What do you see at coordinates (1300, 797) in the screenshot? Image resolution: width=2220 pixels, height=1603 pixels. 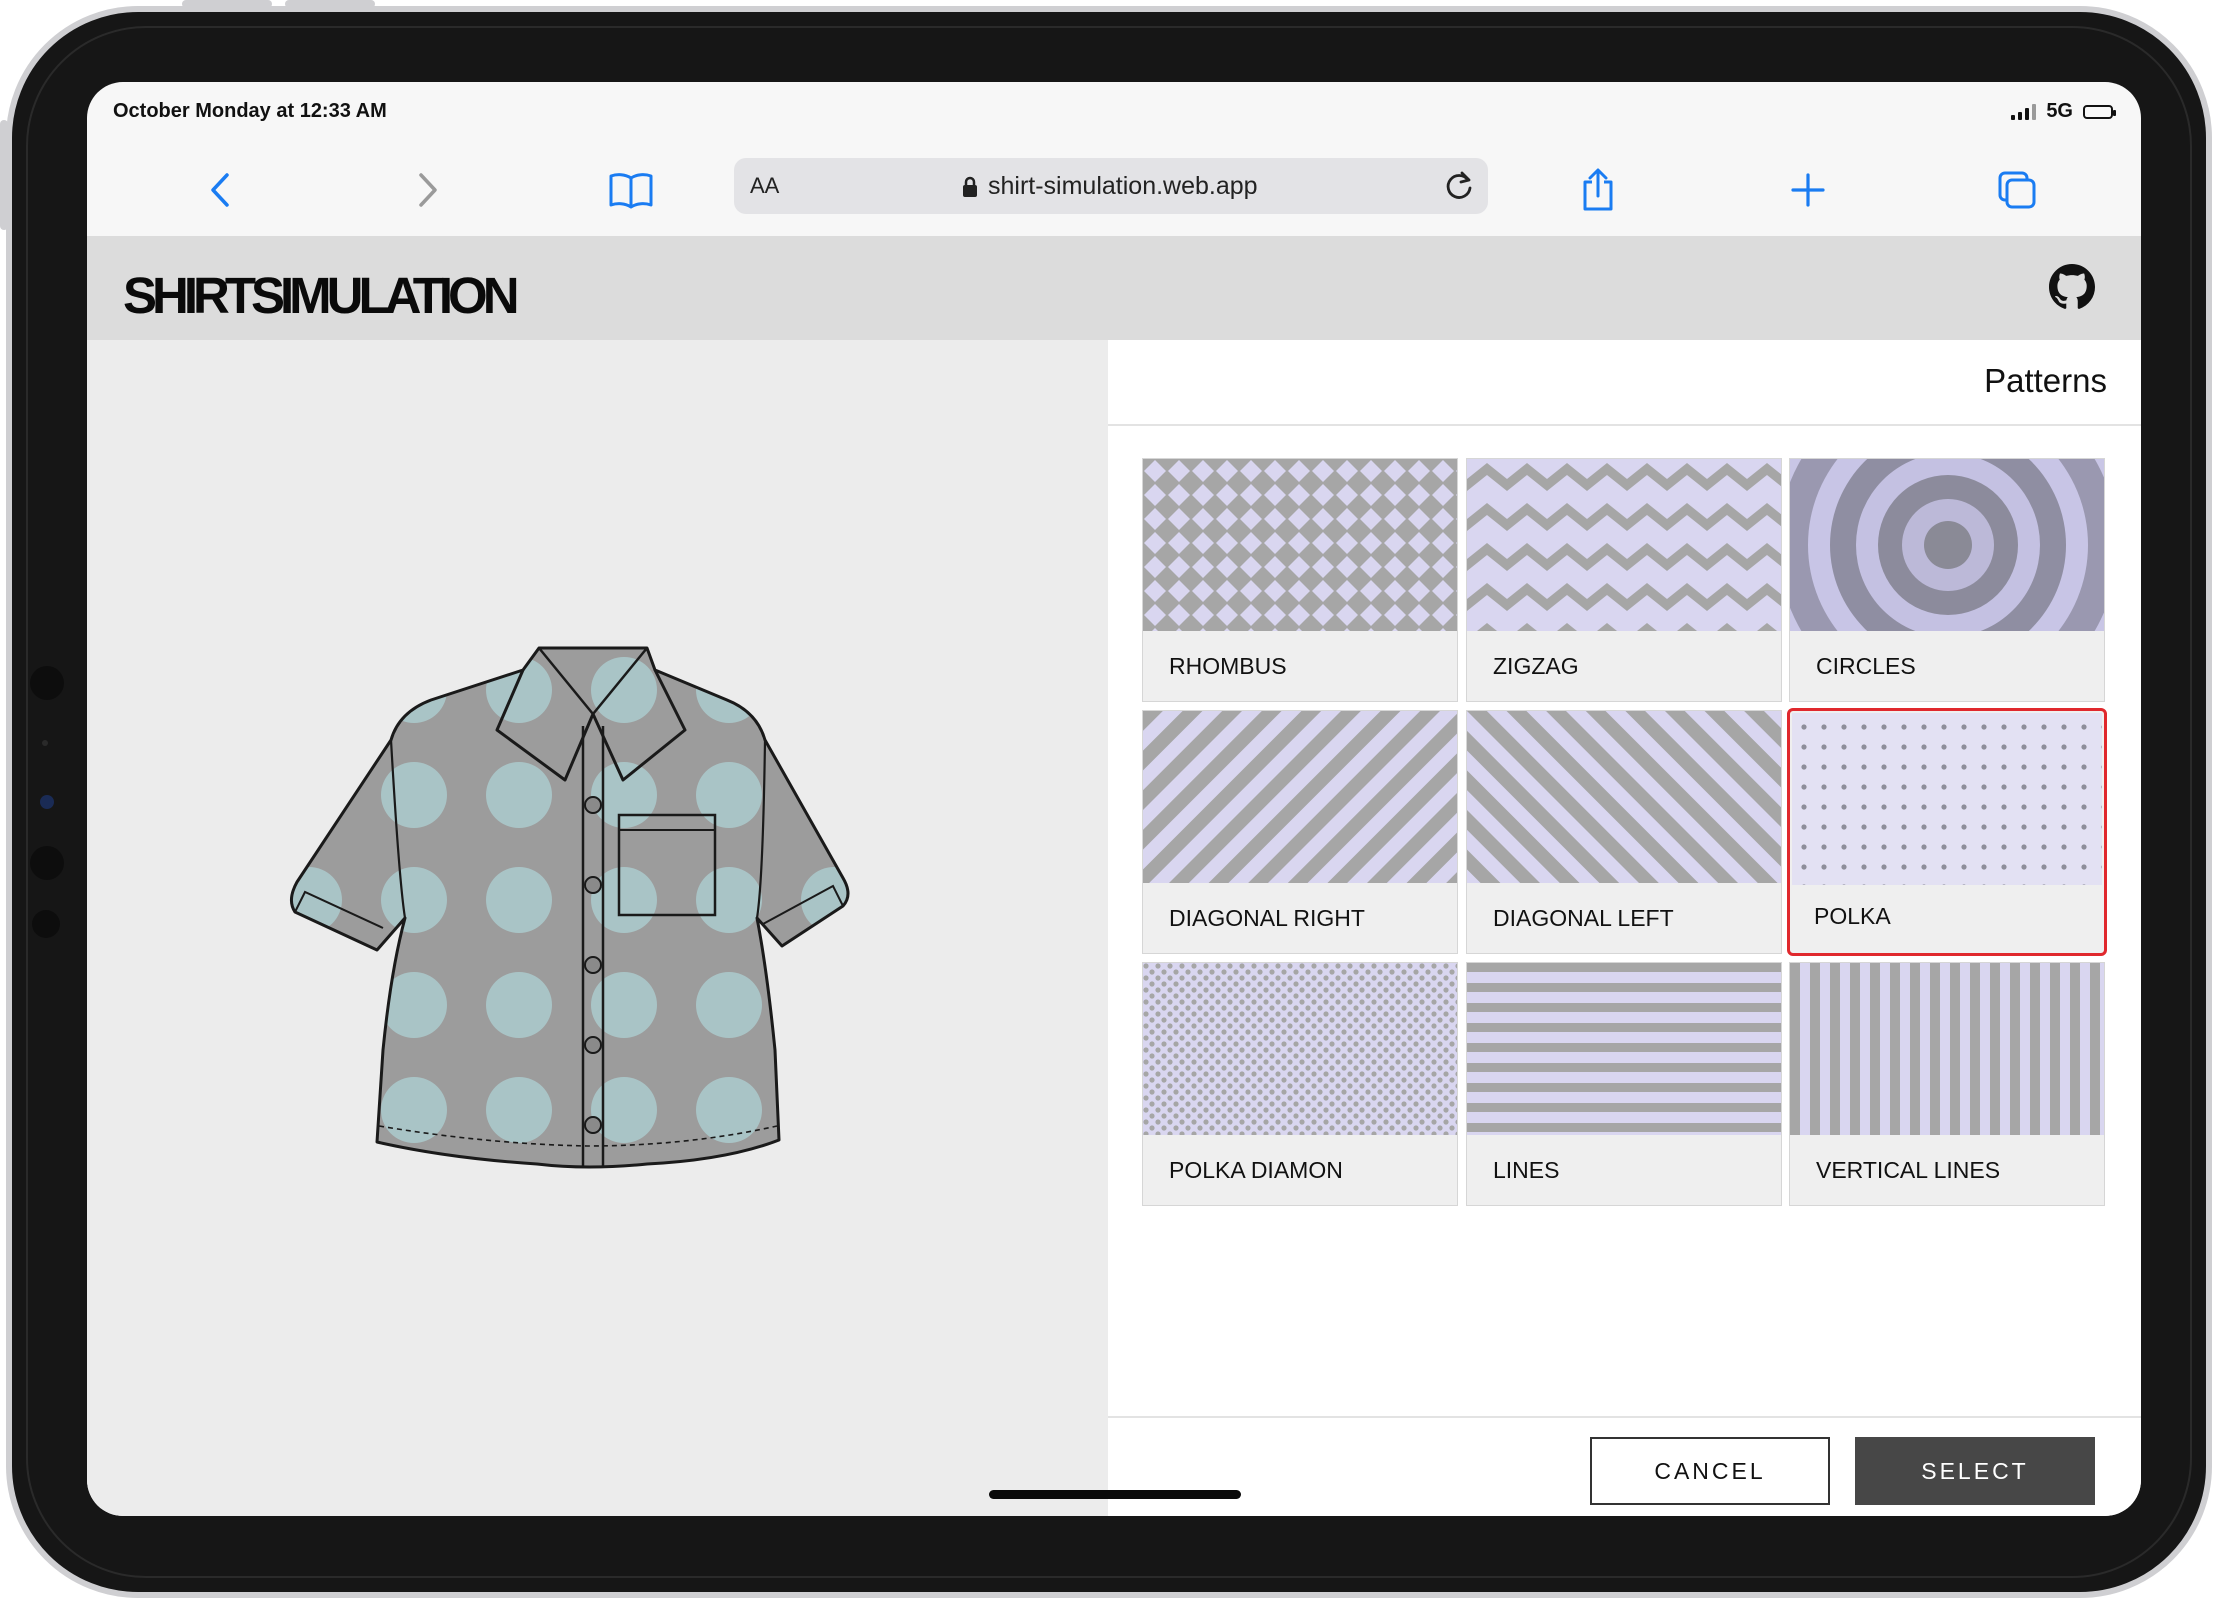 I see `pattern-thumb-diagonal-right` at bounding box center [1300, 797].